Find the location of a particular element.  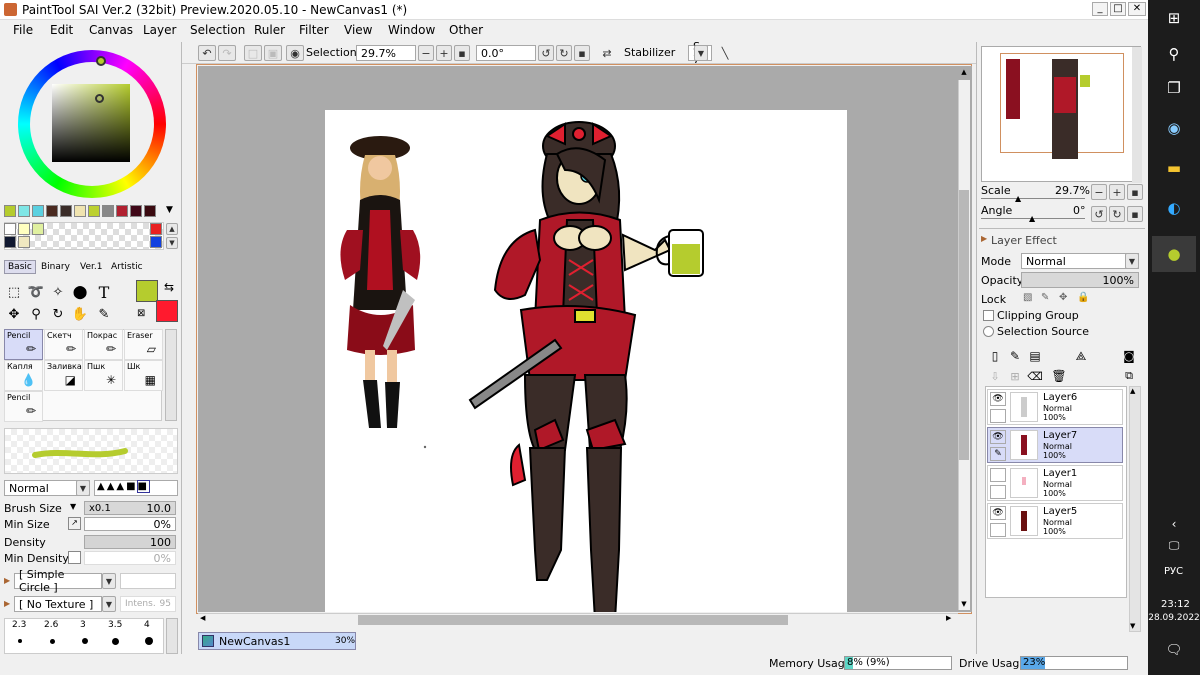

swatch-scroll-up: ▲ is located at coordinates (172, 229).